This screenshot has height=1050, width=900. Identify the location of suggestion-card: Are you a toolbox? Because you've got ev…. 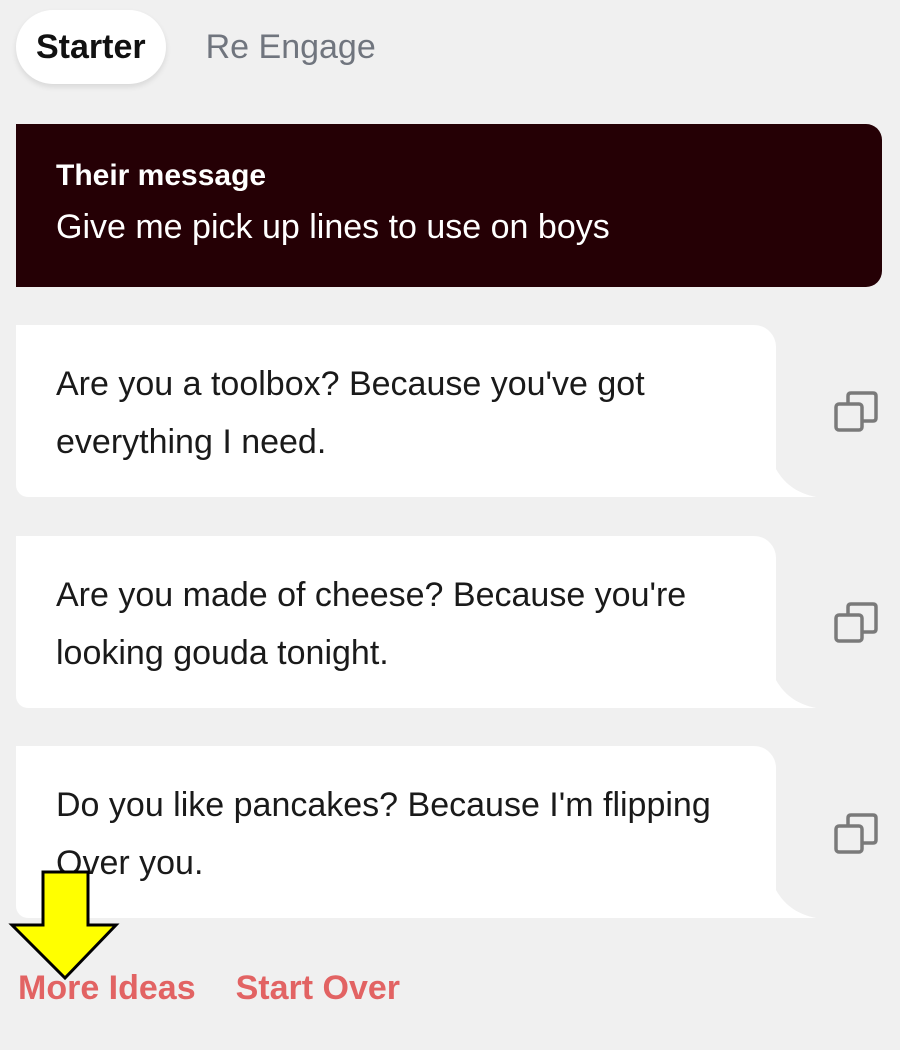
(416, 411).